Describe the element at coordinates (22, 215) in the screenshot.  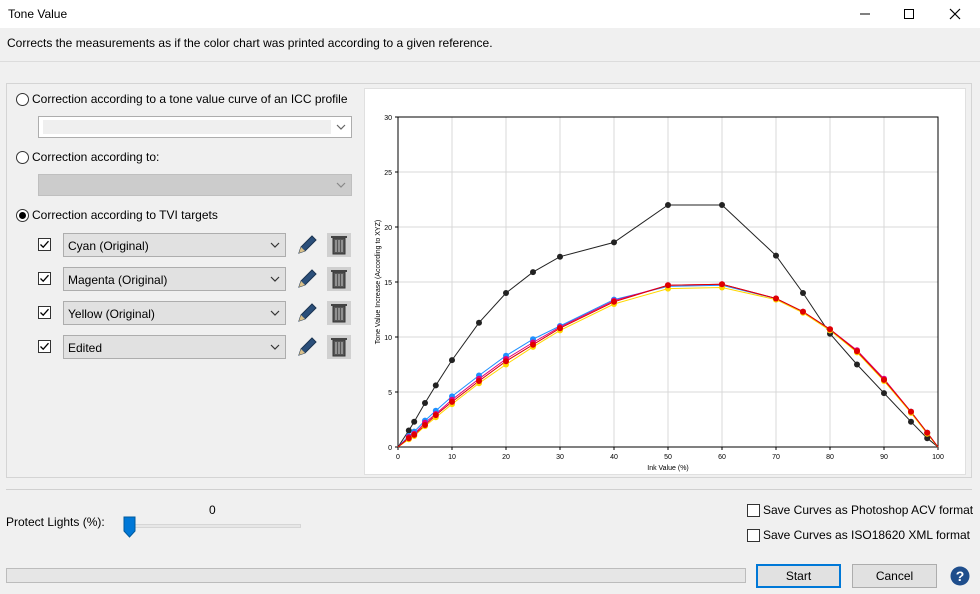
I see `tvi-radio` at that location.